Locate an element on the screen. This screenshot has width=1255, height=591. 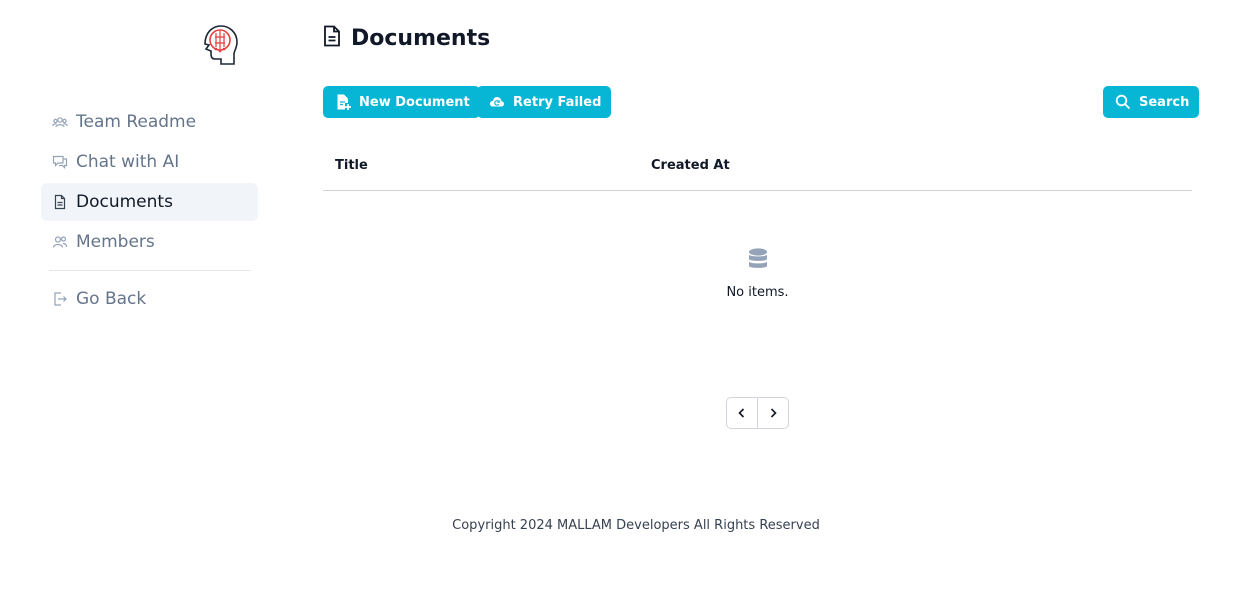
search-icon is located at coordinates (1123, 102).